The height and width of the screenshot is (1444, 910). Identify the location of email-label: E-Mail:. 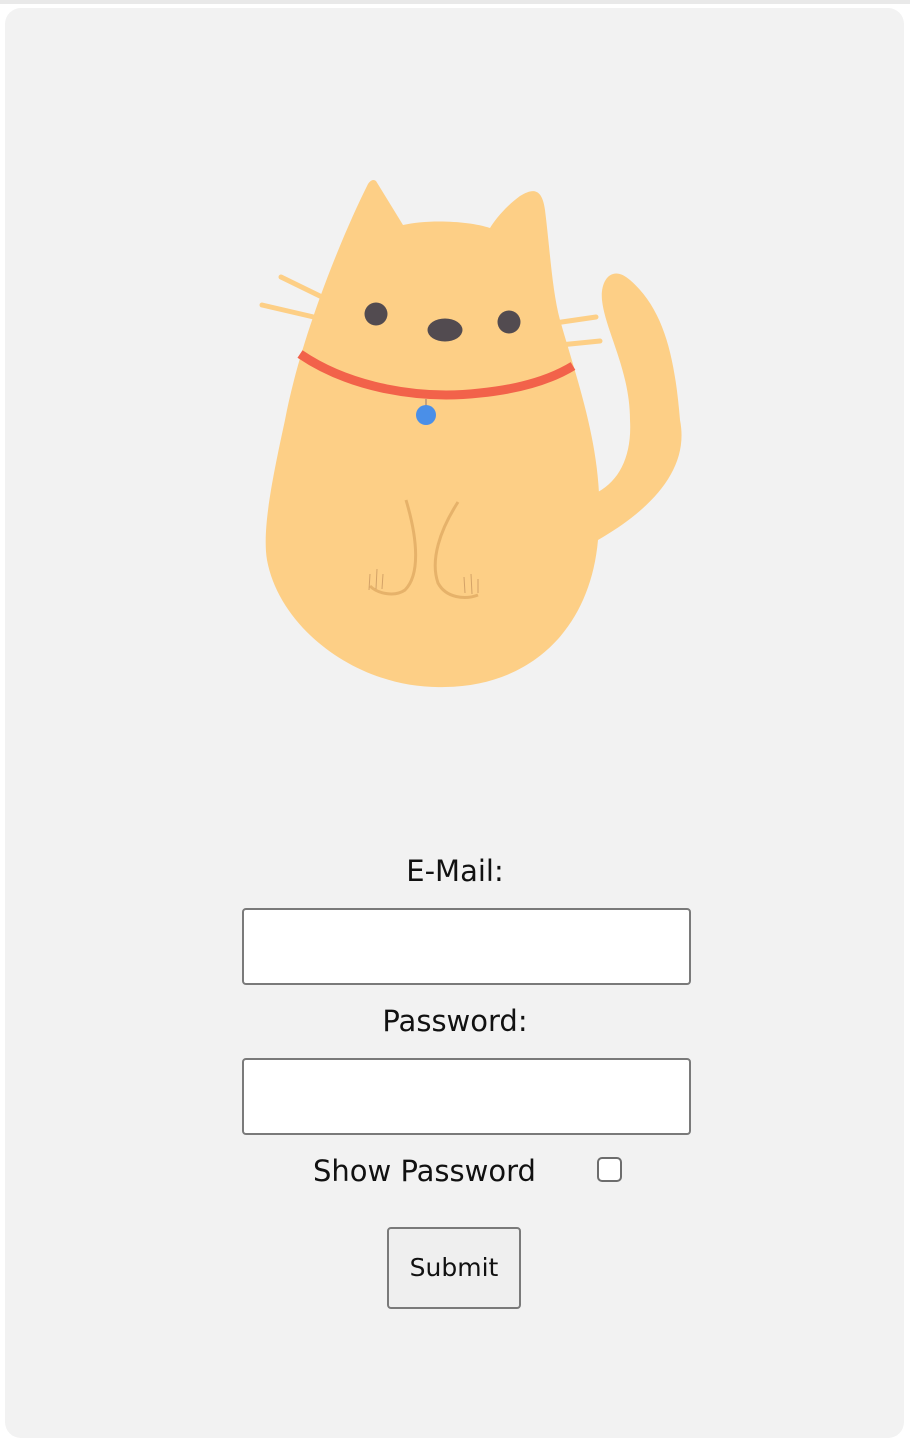
(455, 871).